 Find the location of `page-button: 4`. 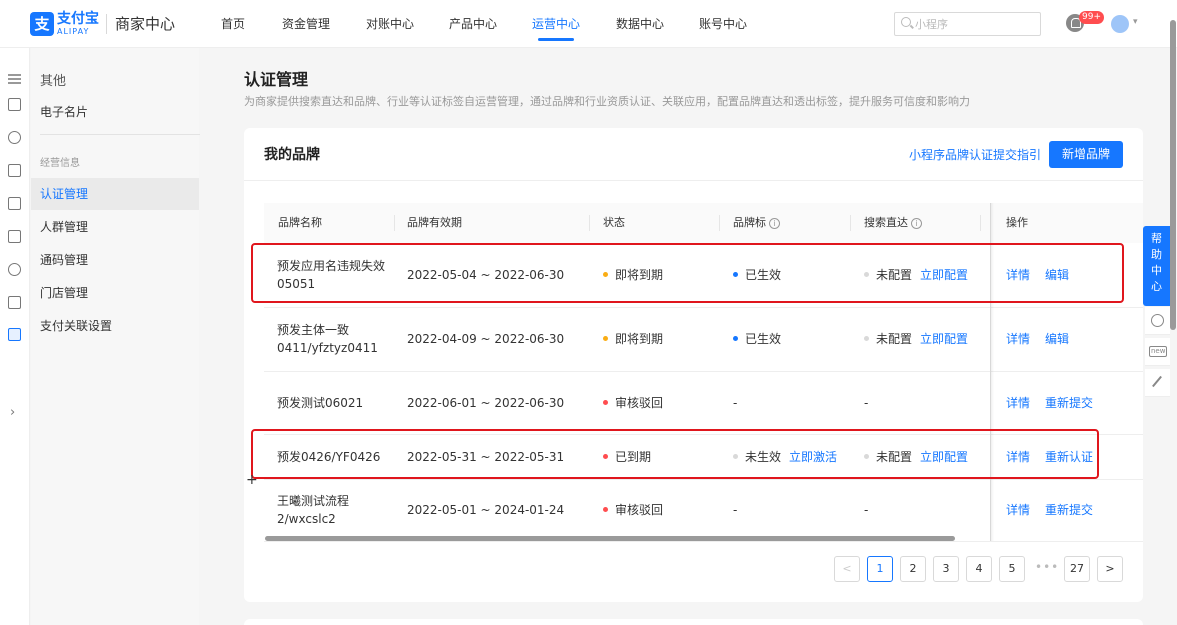

page-button: 4 is located at coordinates (979, 569).